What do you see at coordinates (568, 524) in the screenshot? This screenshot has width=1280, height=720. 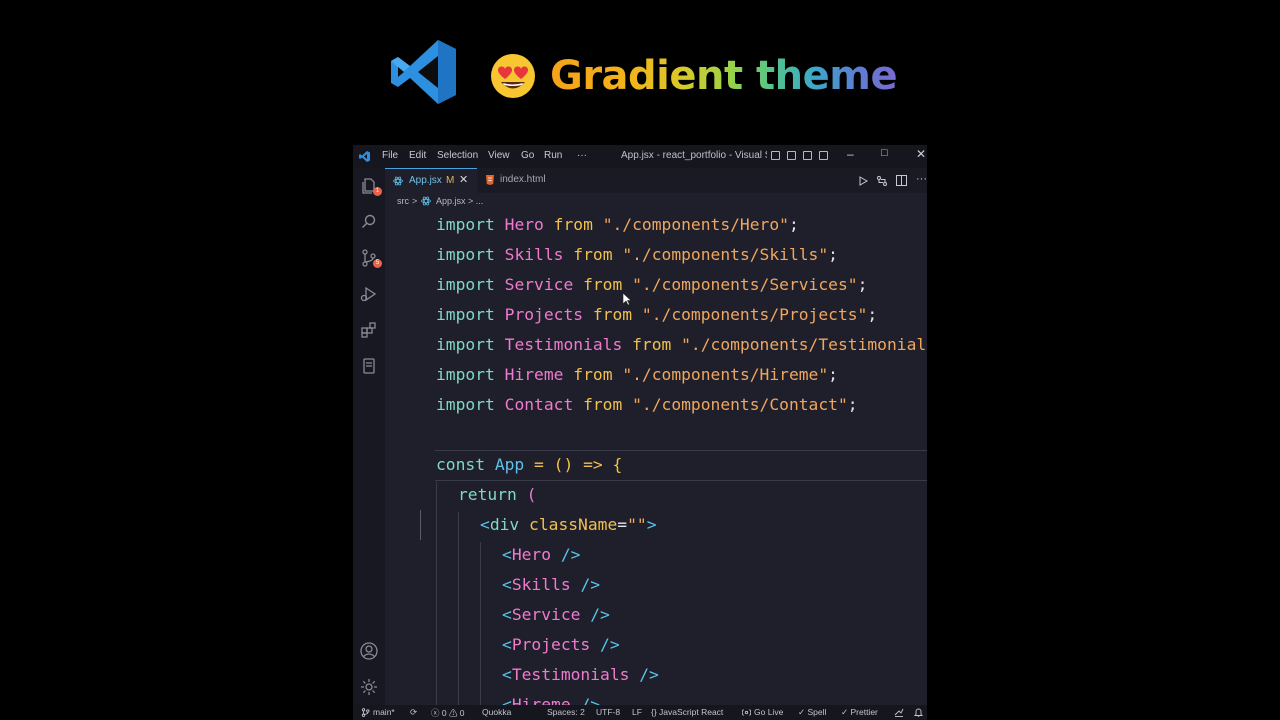 I see `code-line: <div className="">` at bounding box center [568, 524].